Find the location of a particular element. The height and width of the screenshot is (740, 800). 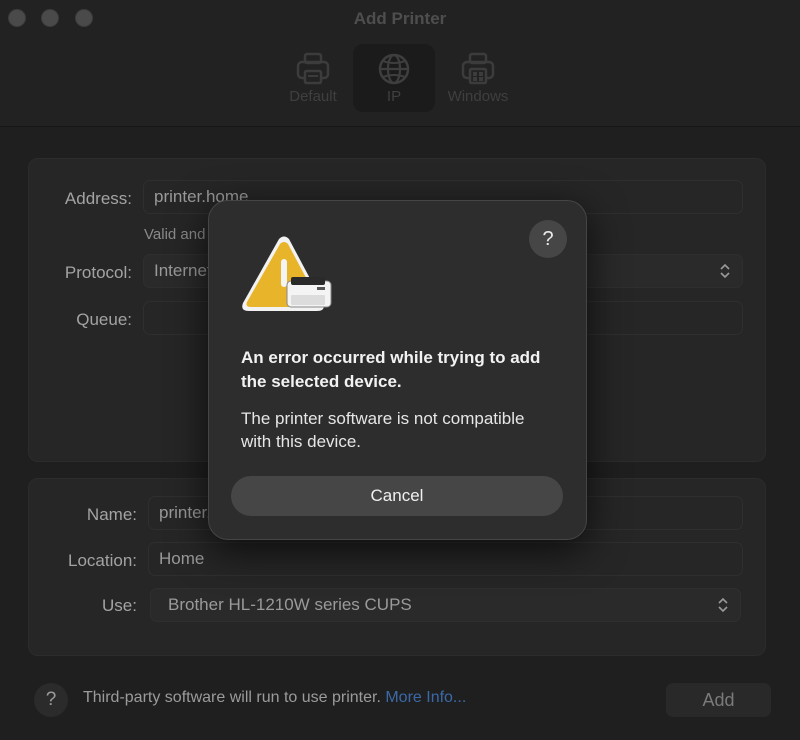

warning-printer-icon is located at coordinates (287, 273).